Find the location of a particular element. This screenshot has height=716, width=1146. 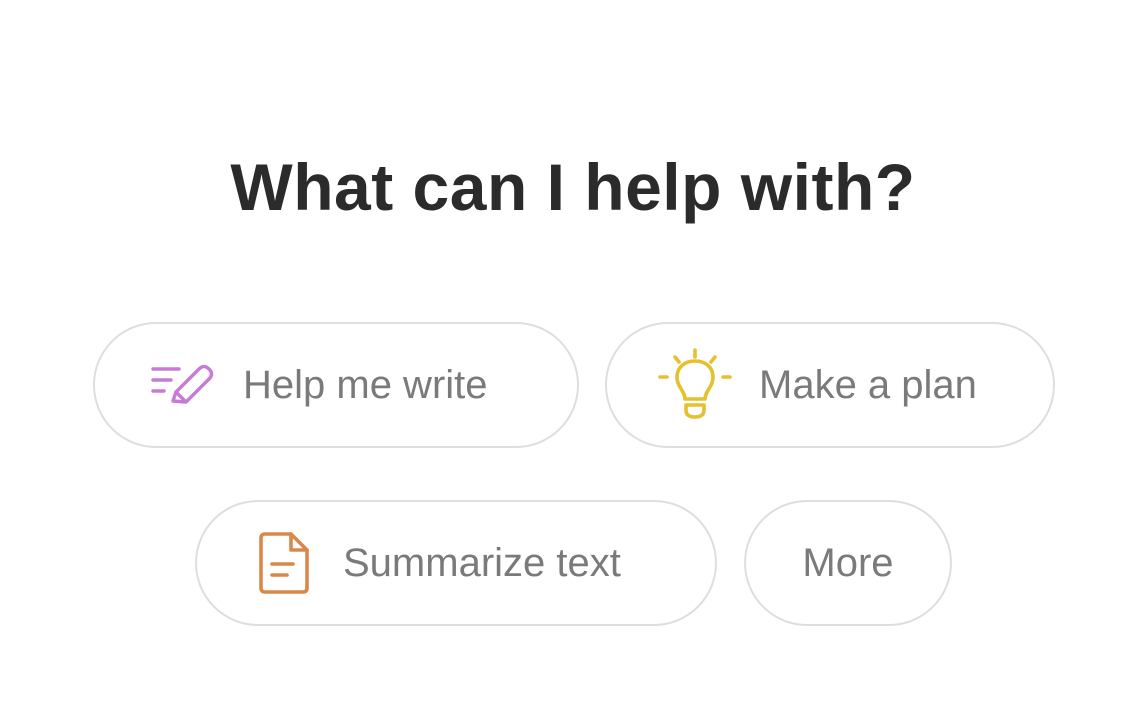

page-title: What can I help with? is located at coordinates (573, 187).